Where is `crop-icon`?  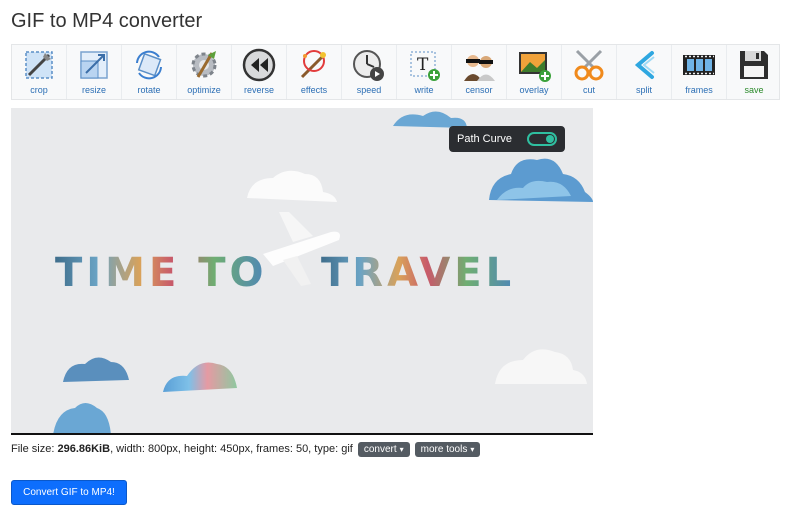 crop-icon is located at coordinates (39, 65).